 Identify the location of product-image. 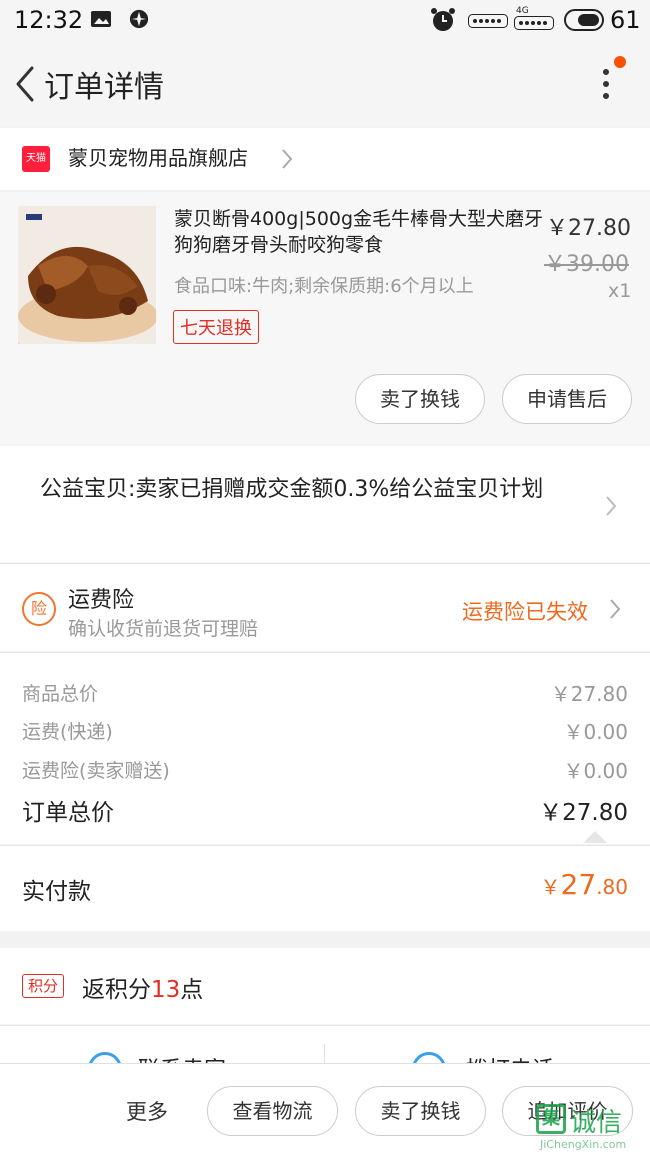
(87, 275).